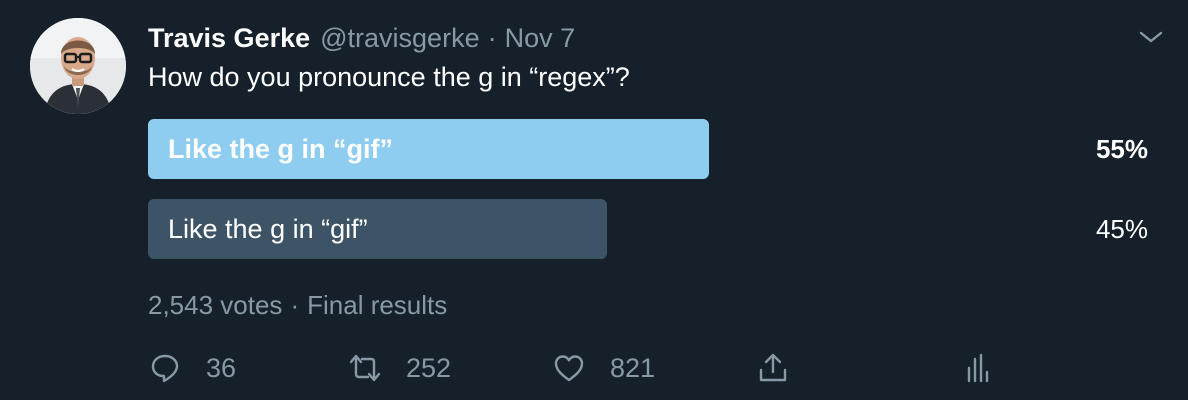  What do you see at coordinates (192, 368) in the screenshot?
I see `reply-button: 36` at bounding box center [192, 368].